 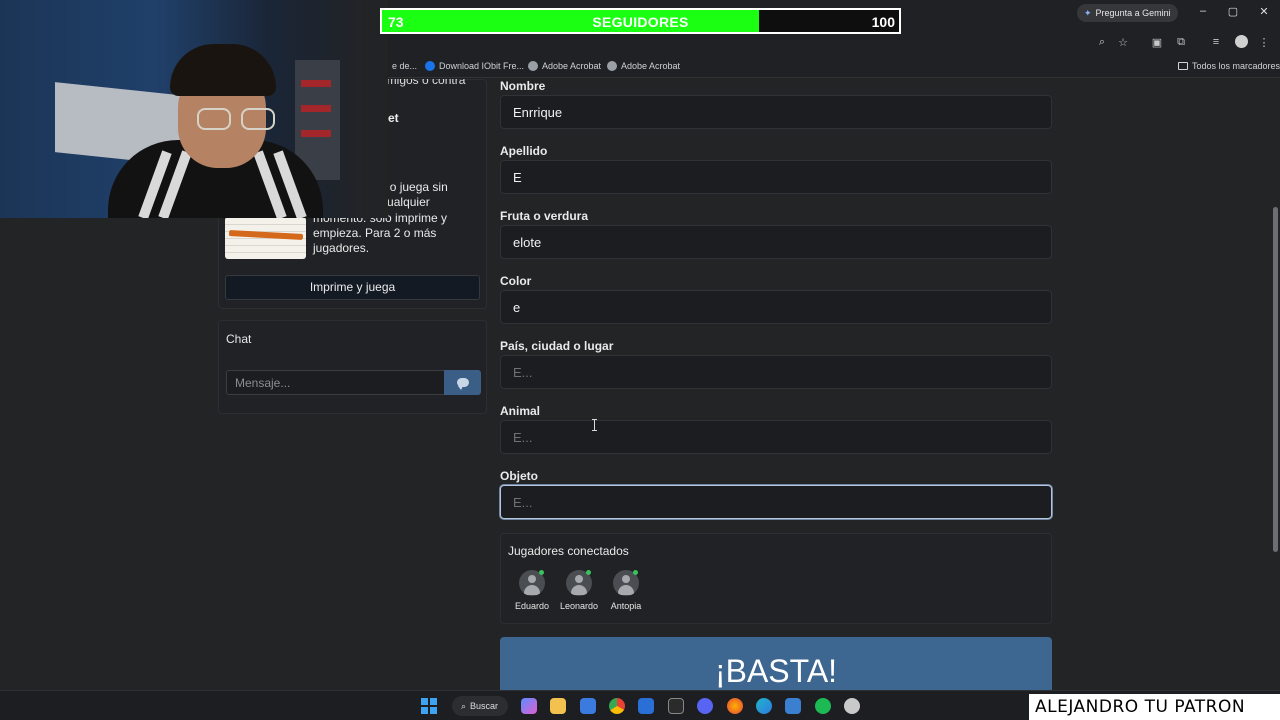 I want to click on calendar-icon, so click(x=793, y=706).